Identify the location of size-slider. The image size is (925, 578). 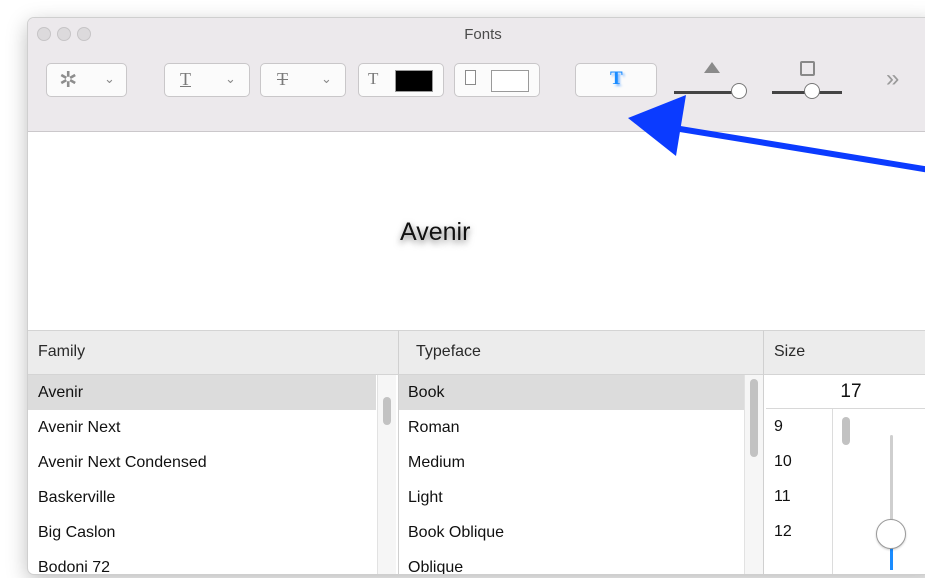
(892, 499).